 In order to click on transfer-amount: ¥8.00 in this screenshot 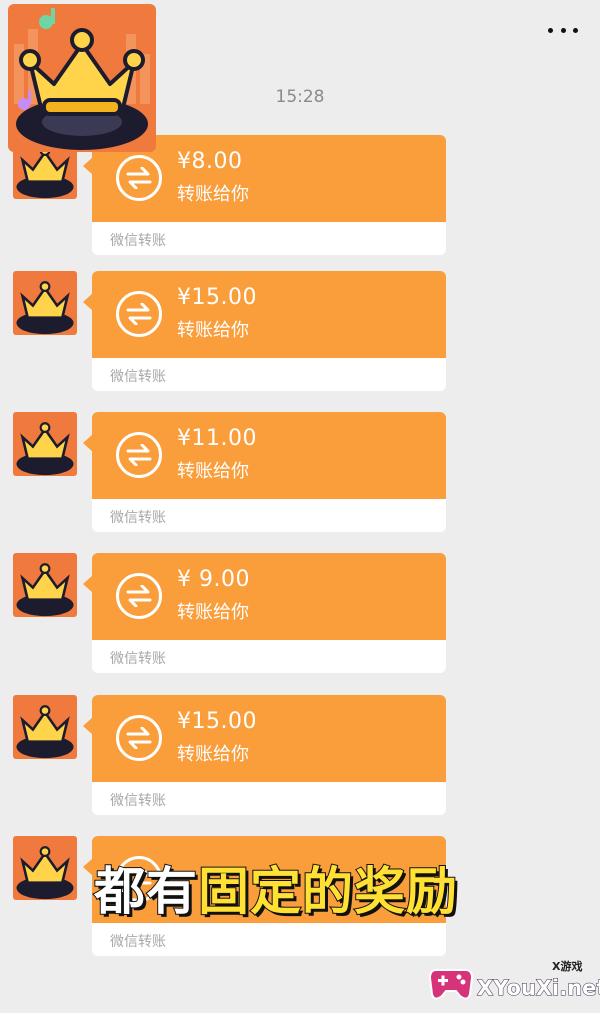, I will do `click(210, 161)`.